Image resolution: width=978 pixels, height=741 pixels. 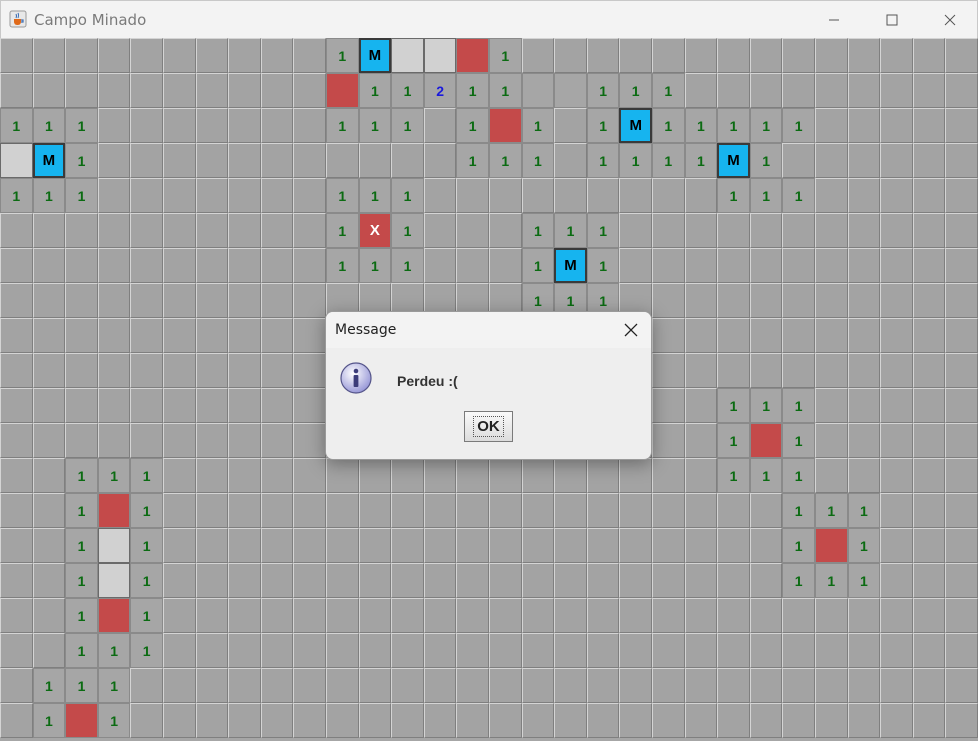 I want to click on minimize-button, so click(x=834, y=20).